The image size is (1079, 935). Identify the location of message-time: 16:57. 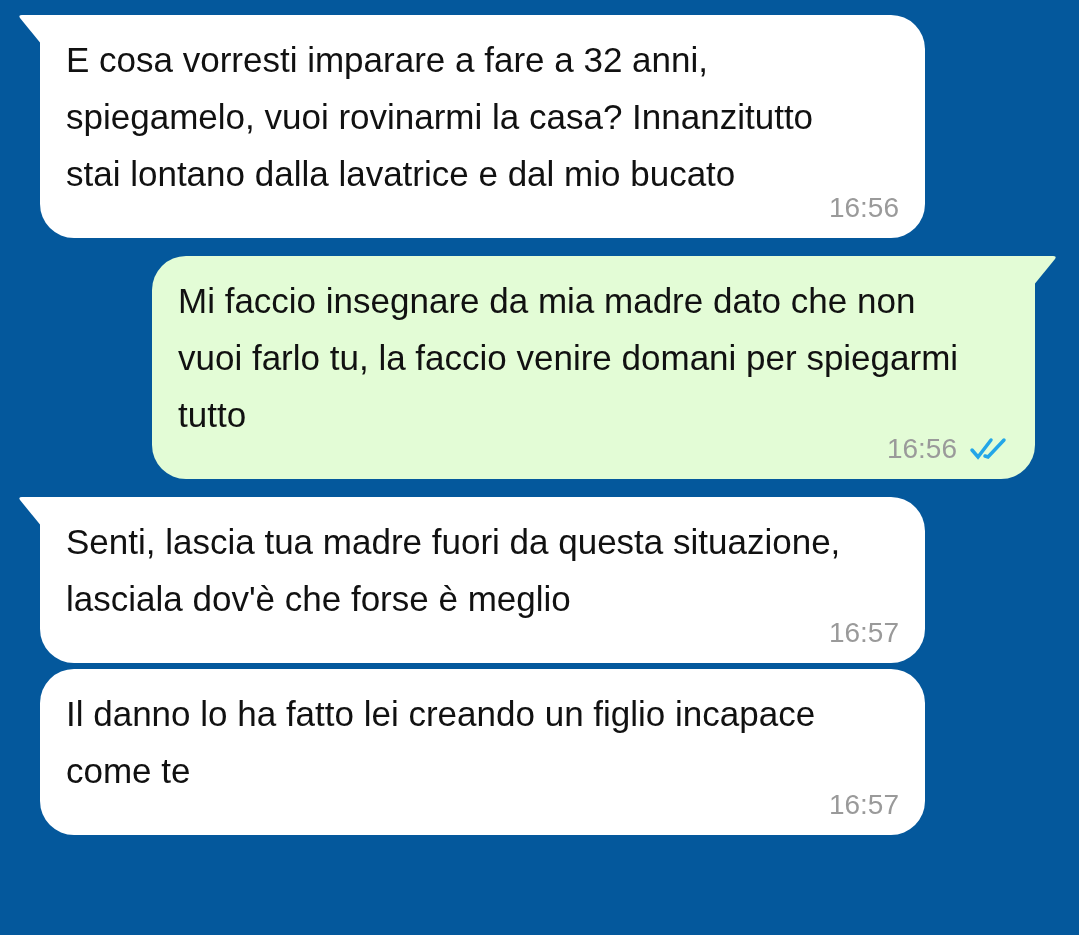
(863, 805).